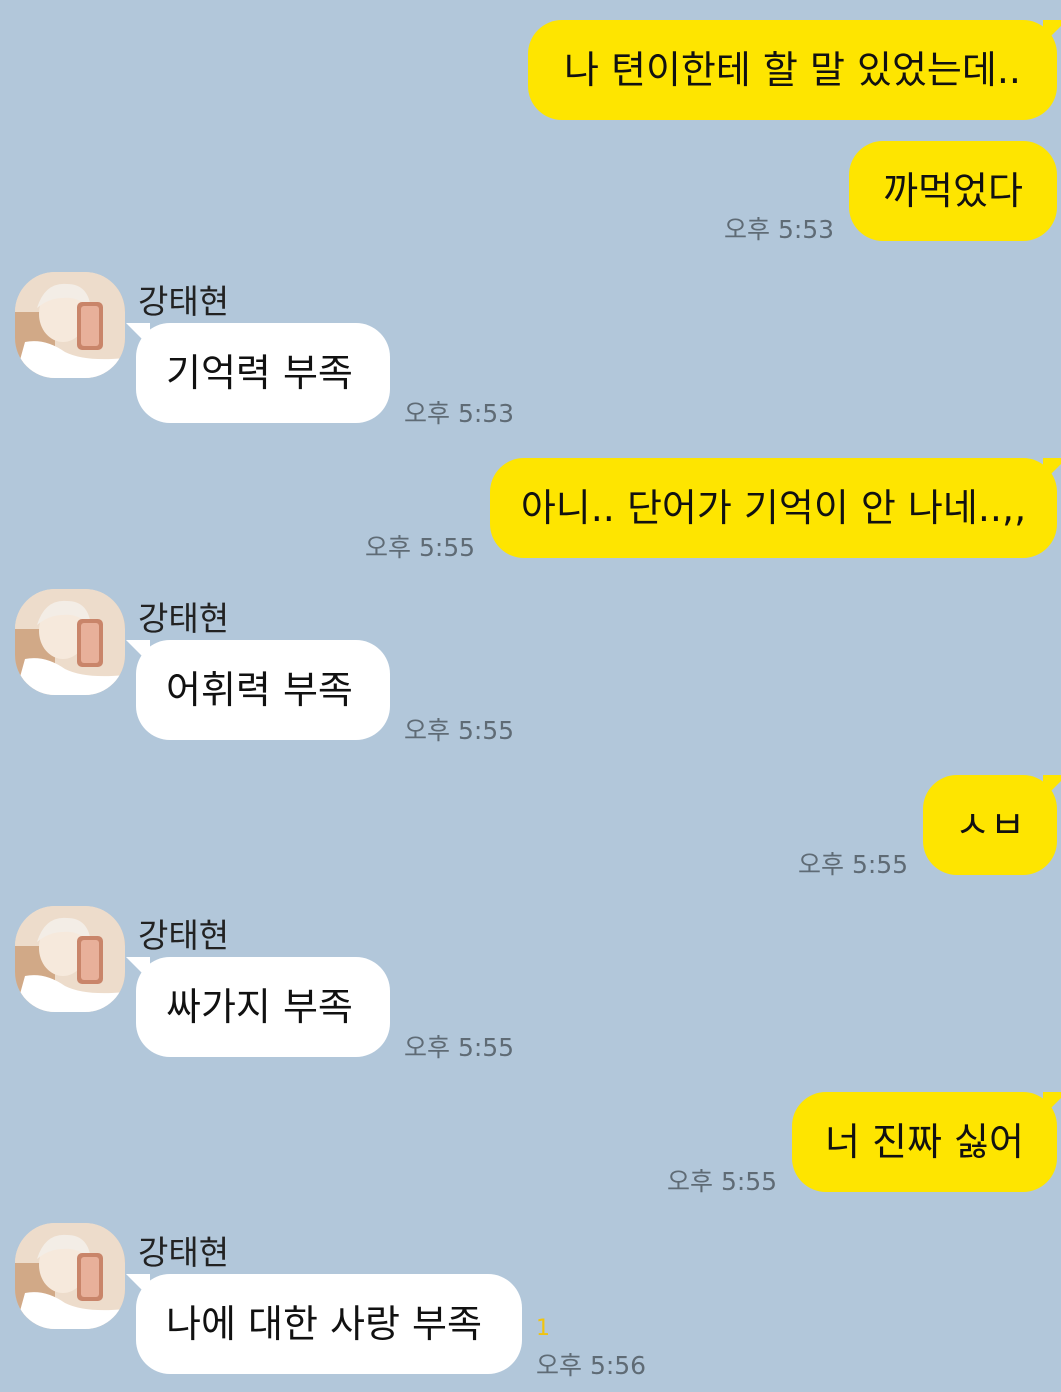  I want to click on message-text: 기억력 부족, so click(259, 373).